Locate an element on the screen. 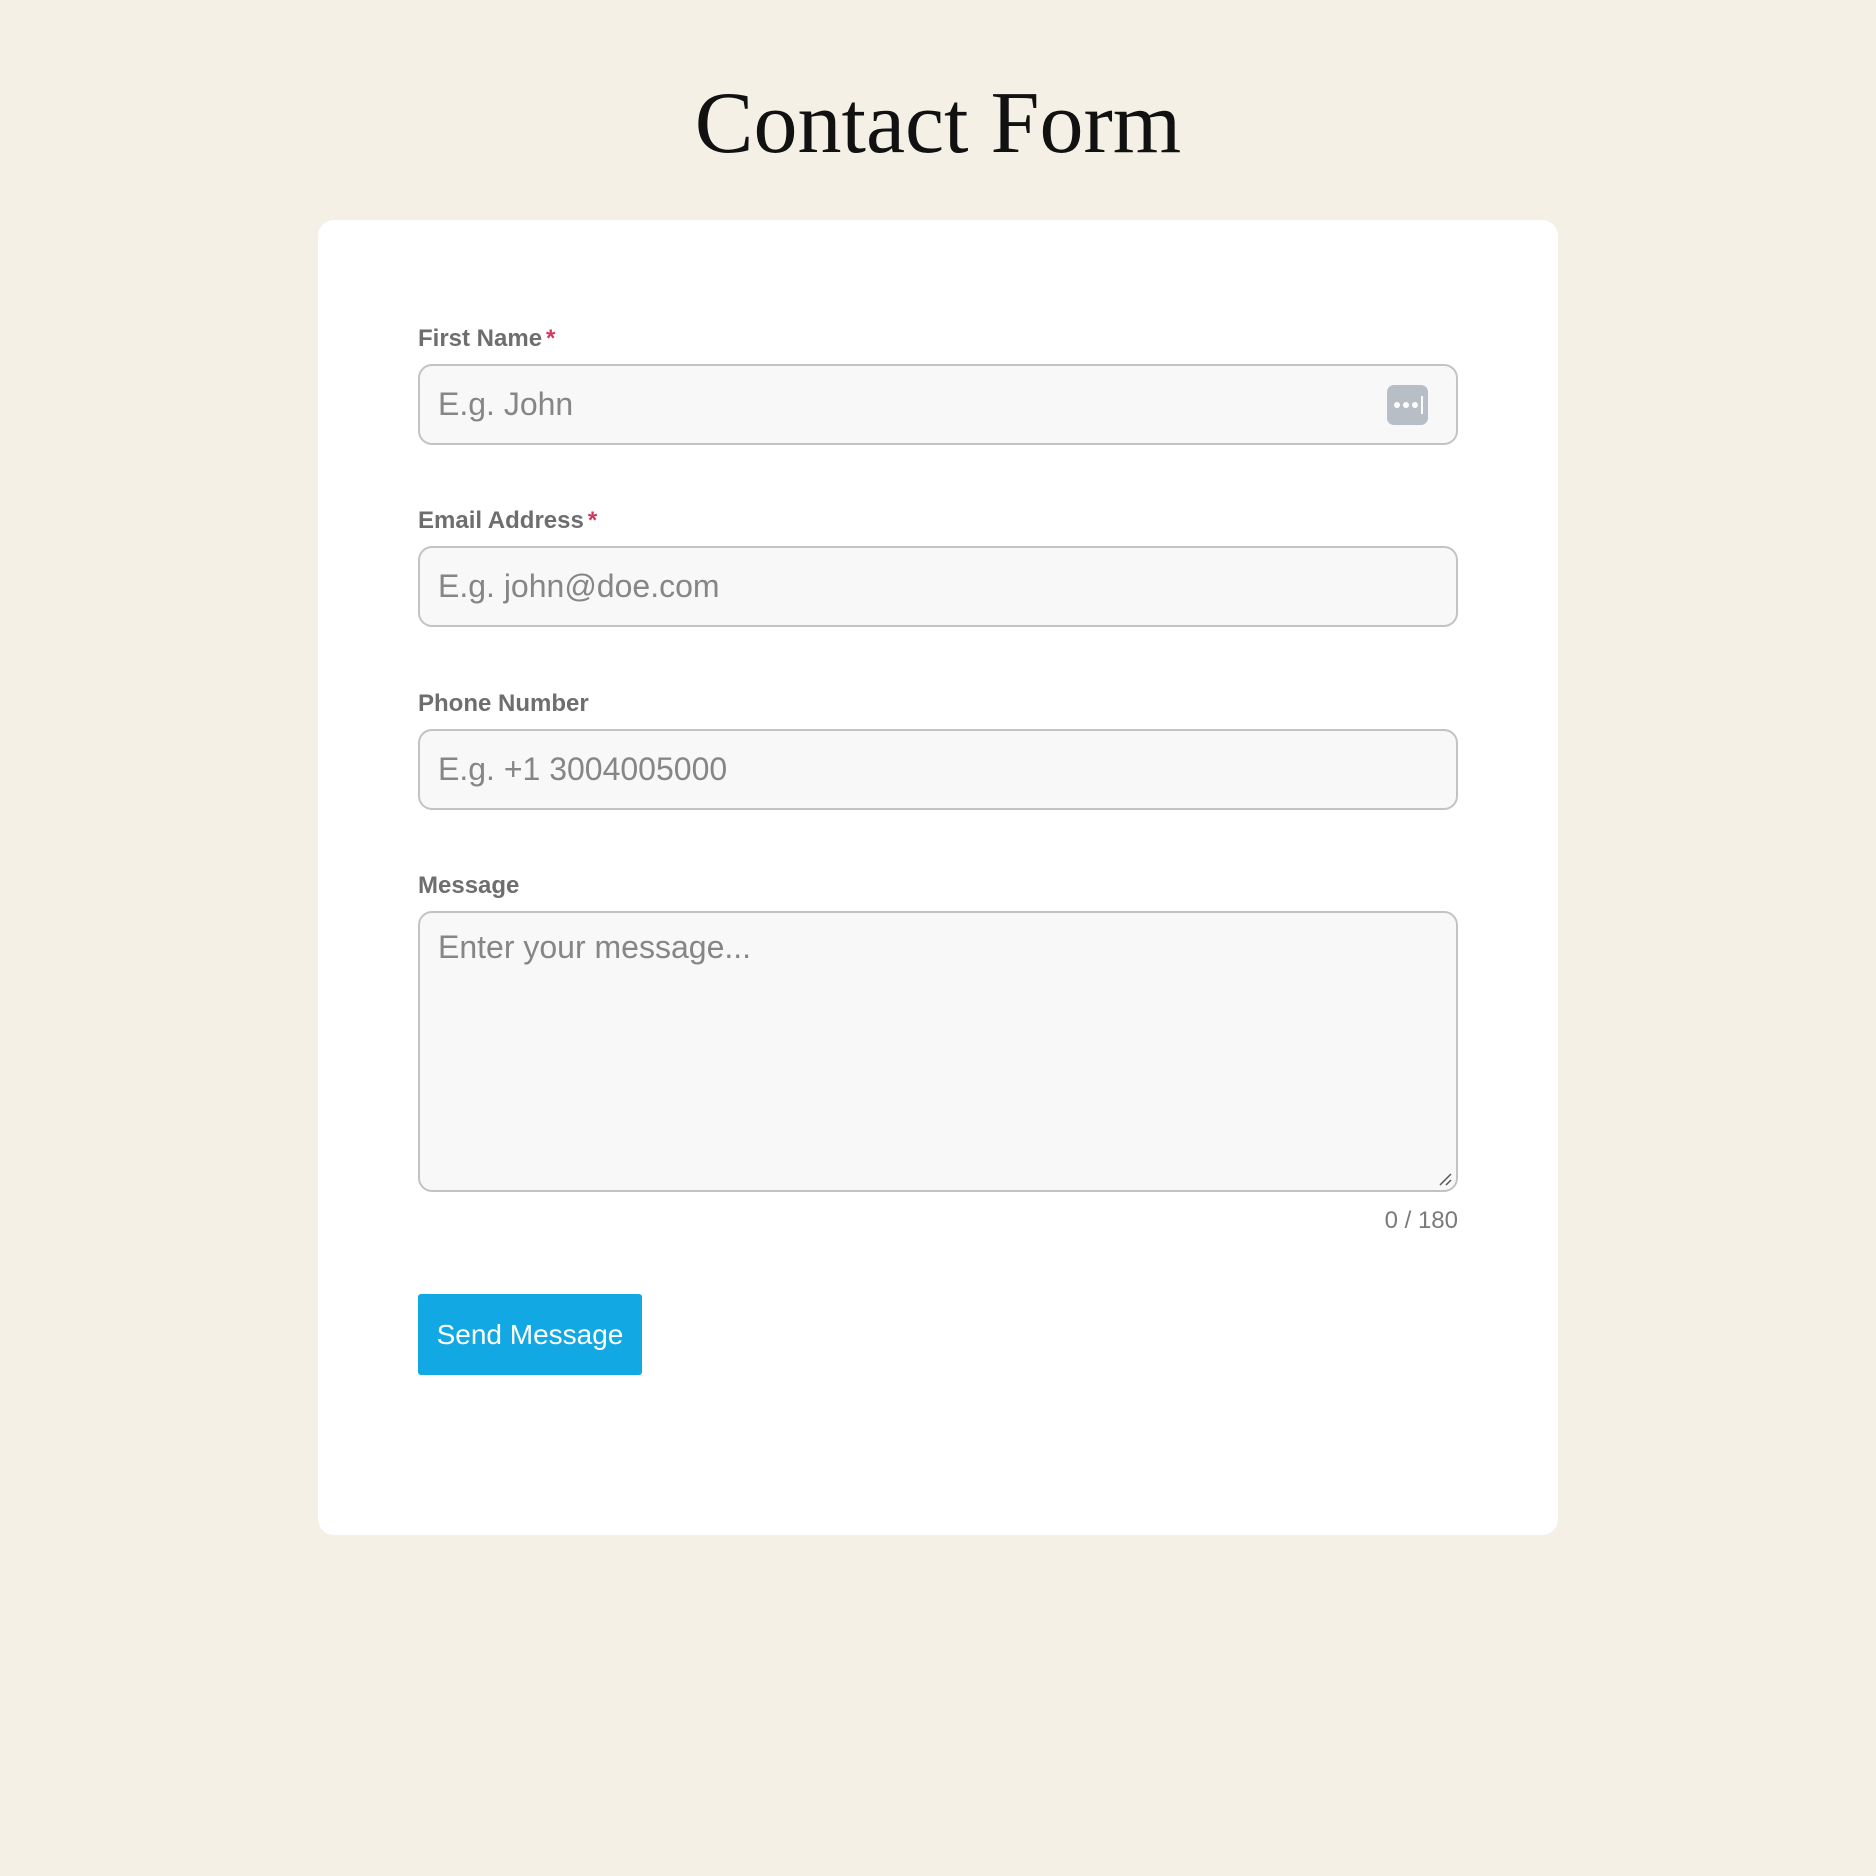 The image size is (1876, 1876). email-input-wrapper is located at coordinates (938, 586).